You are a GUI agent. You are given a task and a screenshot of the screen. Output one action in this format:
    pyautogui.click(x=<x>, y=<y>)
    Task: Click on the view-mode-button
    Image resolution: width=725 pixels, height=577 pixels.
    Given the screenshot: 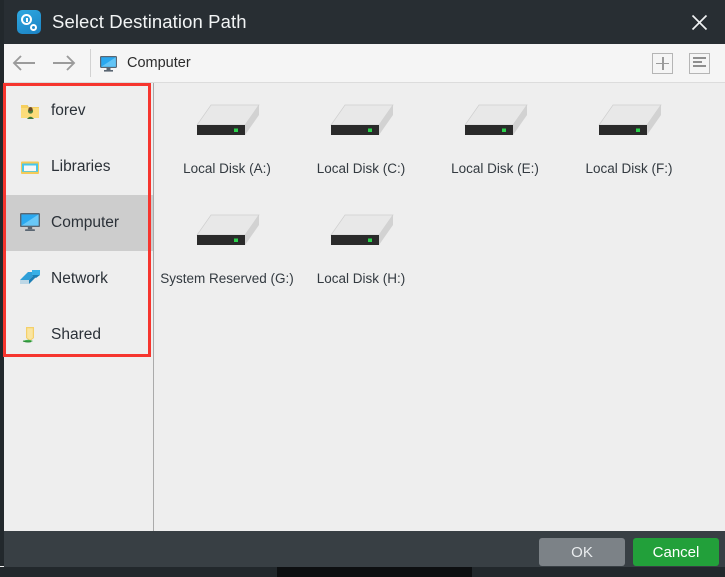 What is the action you would take?
    pyautogui.click(x=699, y=63)
    